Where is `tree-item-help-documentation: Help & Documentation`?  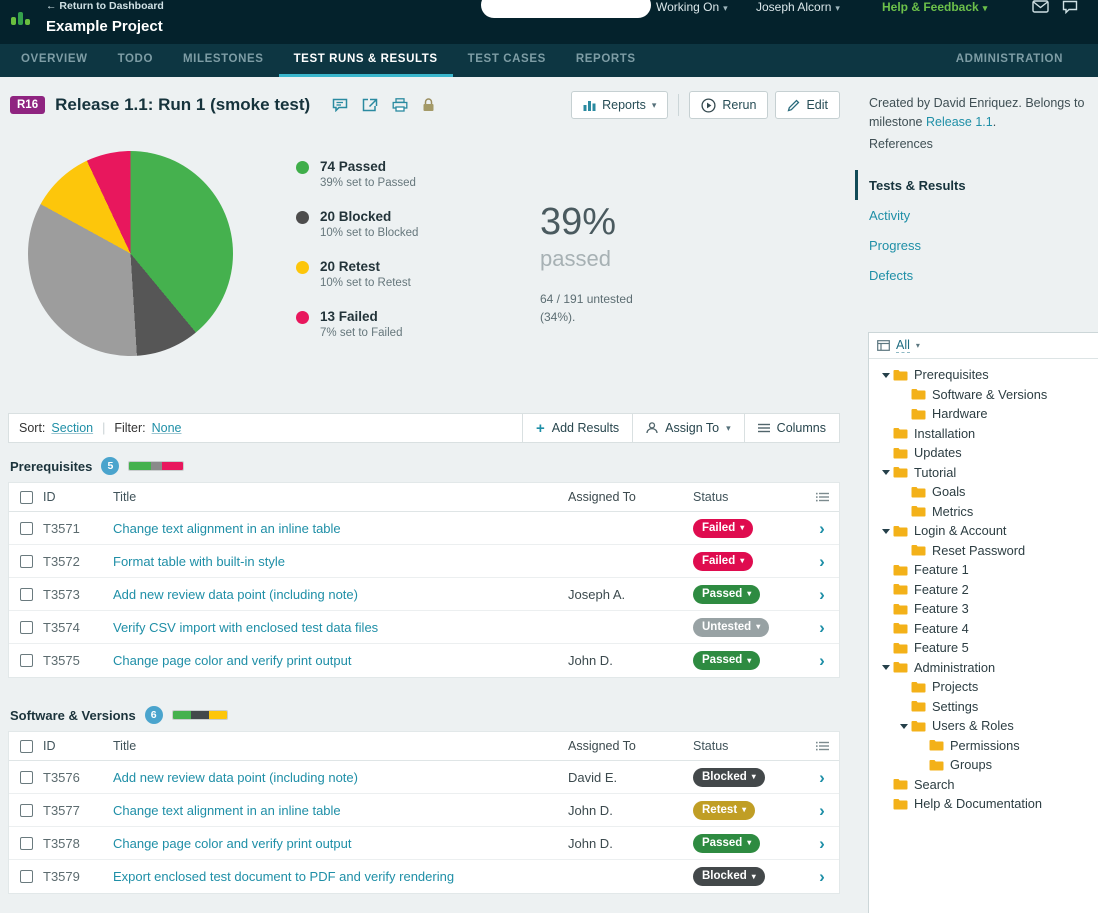
tree-item-help-documentation: Help & Documentation is located at coordinates (985, 804).